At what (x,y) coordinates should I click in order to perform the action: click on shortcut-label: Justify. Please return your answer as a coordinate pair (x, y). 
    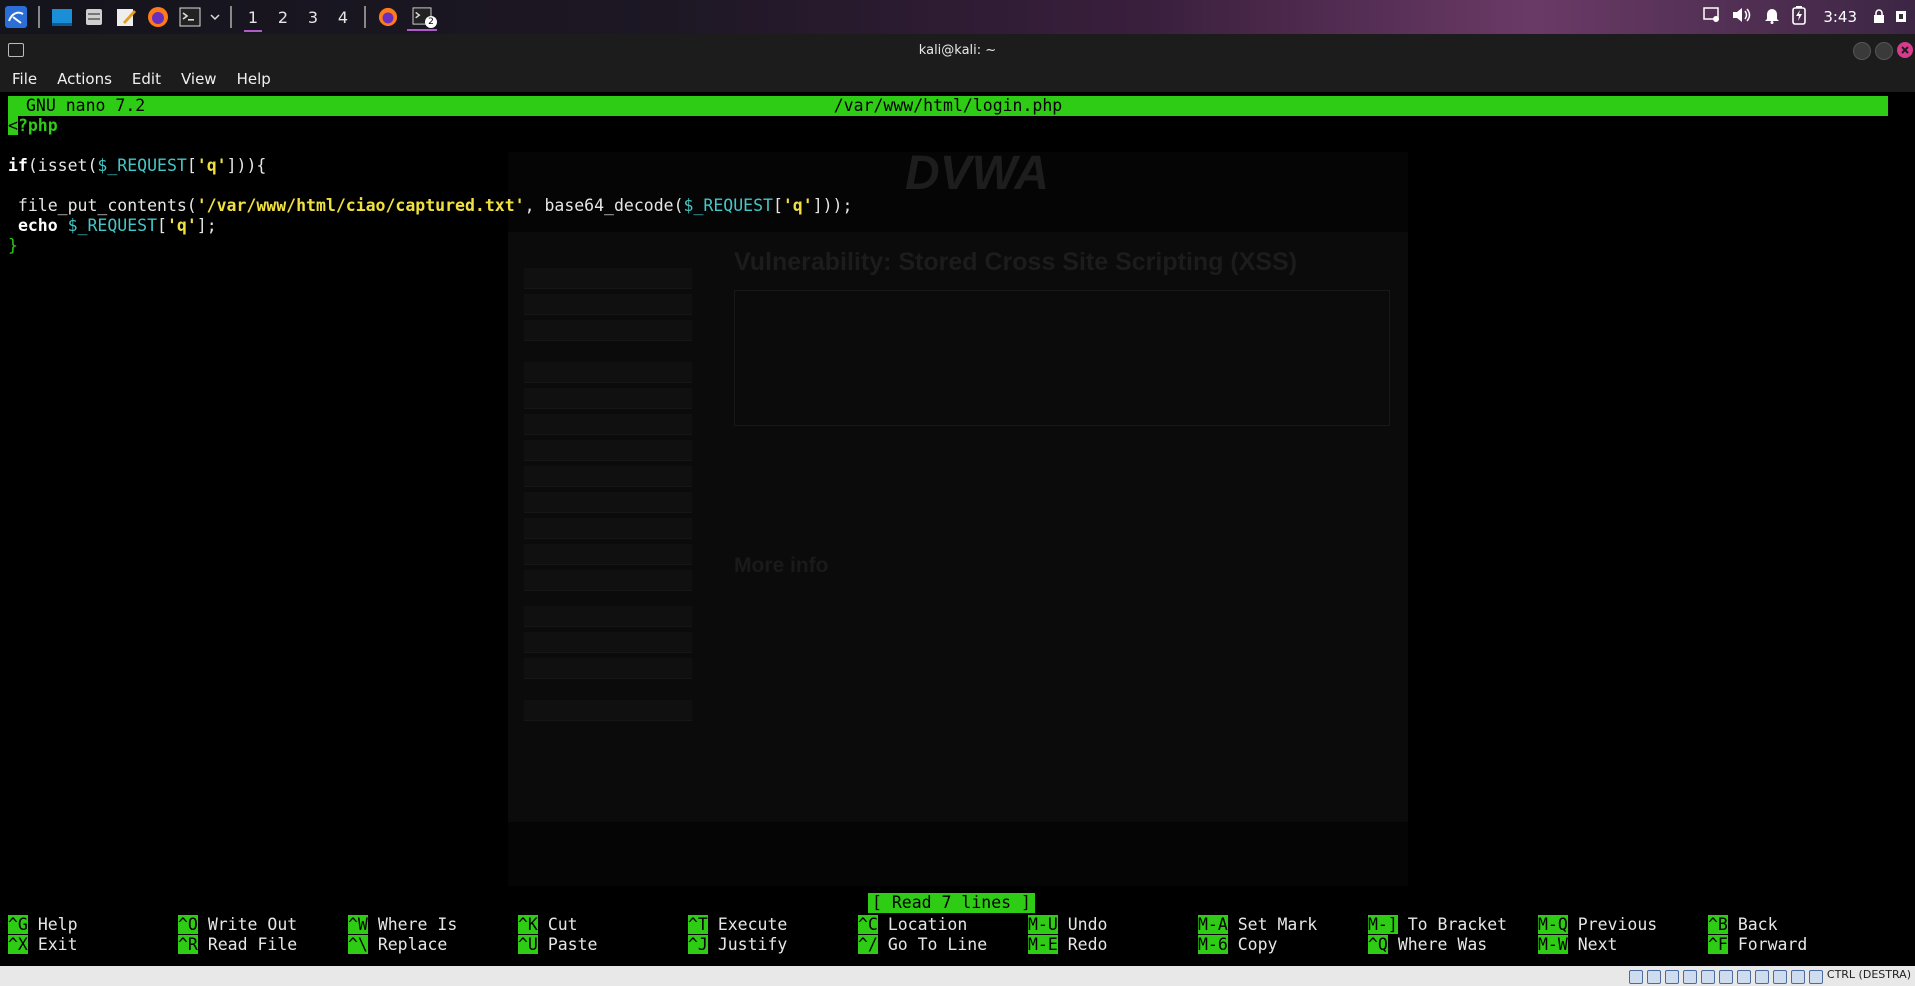
    Looking at the image, I should click on (752, 944).